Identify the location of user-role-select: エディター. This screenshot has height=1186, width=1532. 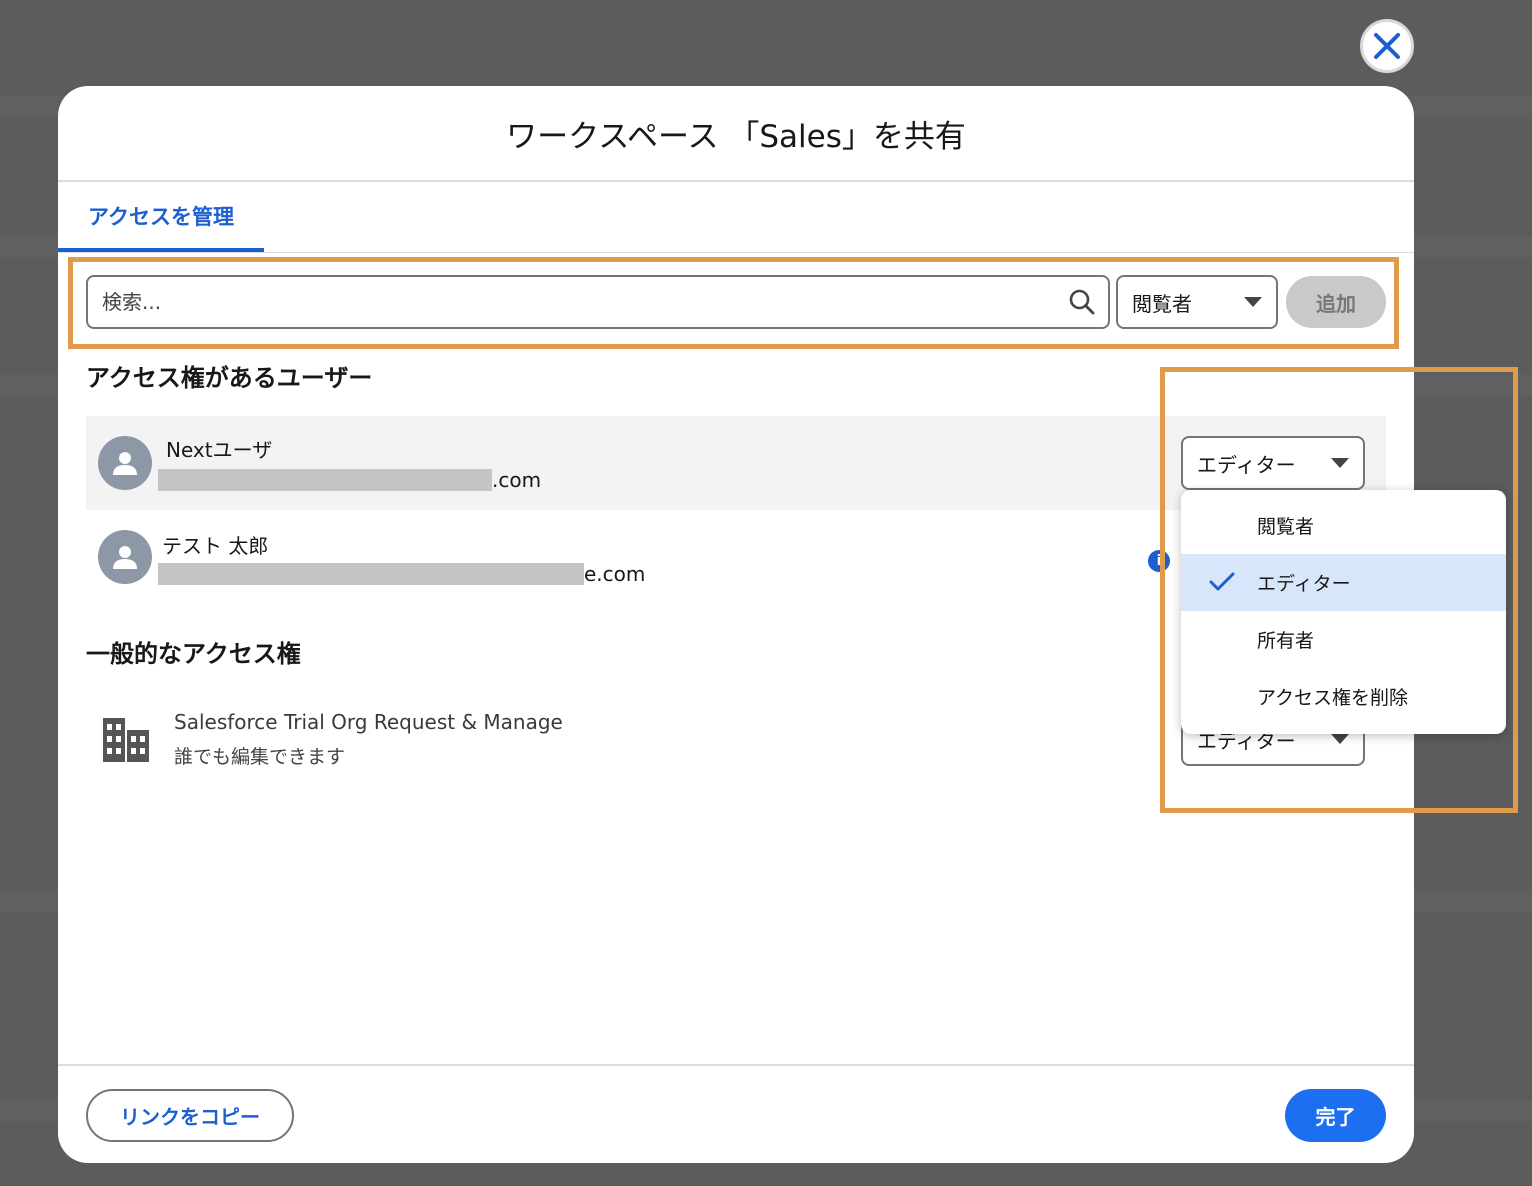
(1273, 463).